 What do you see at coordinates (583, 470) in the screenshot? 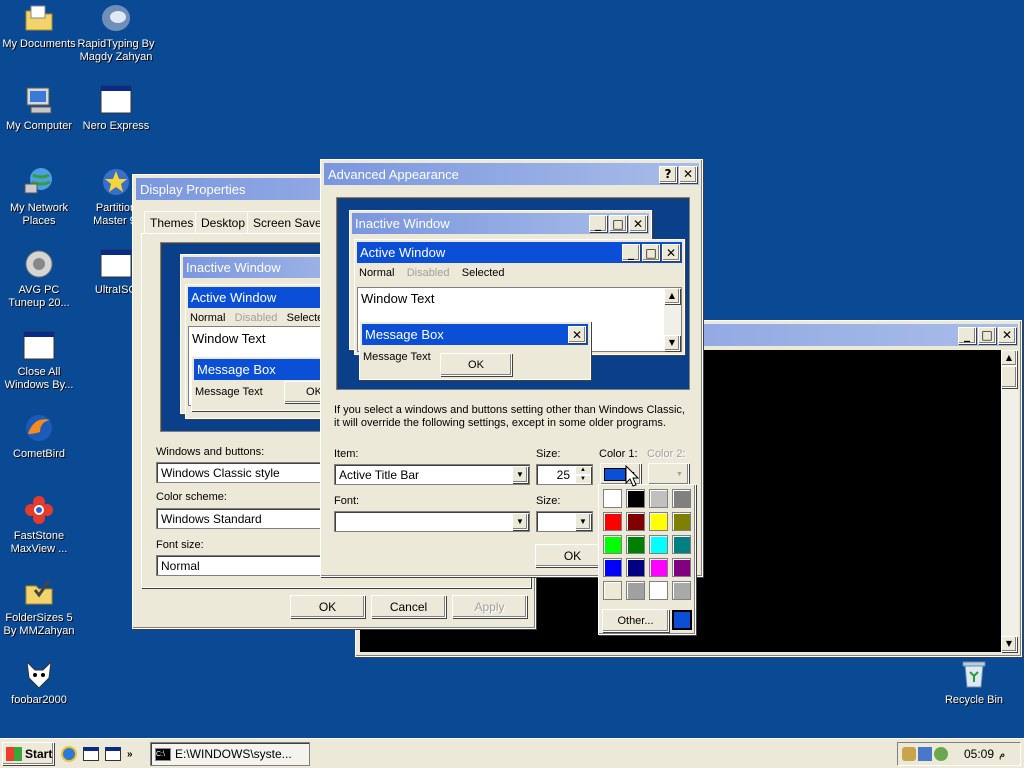
I see `spin-up-button: ▲` at bounding box center [583, 470].